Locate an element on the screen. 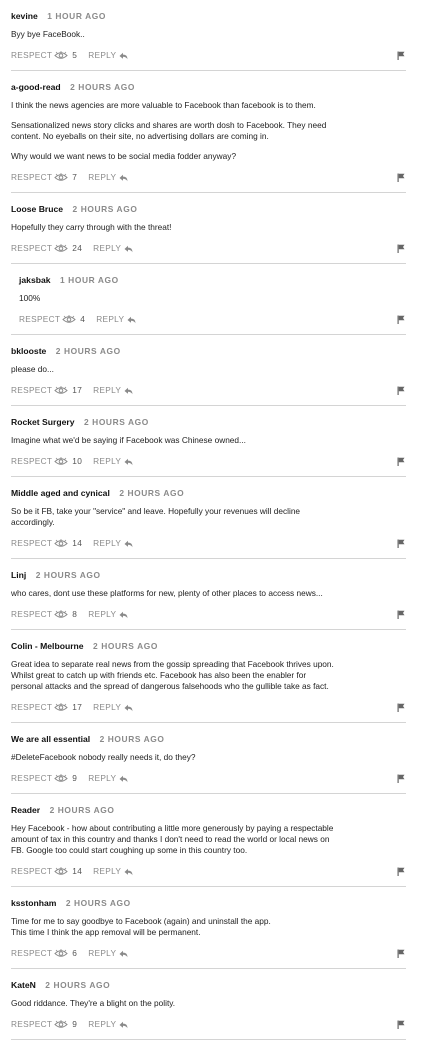 This screenshot has width=421, height=1040. respect-button: RESPECT 5 is located at coordinates (44, 55).